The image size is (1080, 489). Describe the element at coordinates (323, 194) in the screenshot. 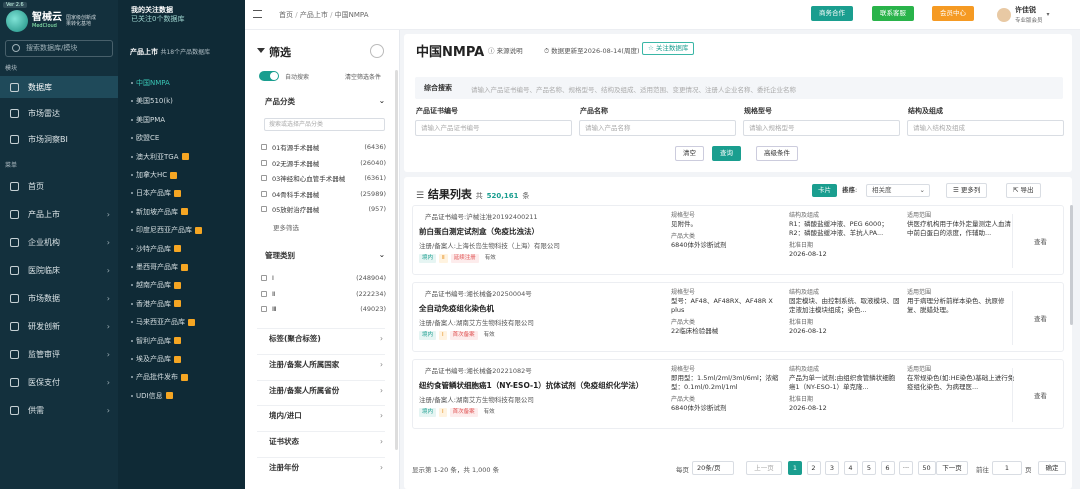

I see `category-checkbox: 04骨科手术器械 (25989)` at that location.